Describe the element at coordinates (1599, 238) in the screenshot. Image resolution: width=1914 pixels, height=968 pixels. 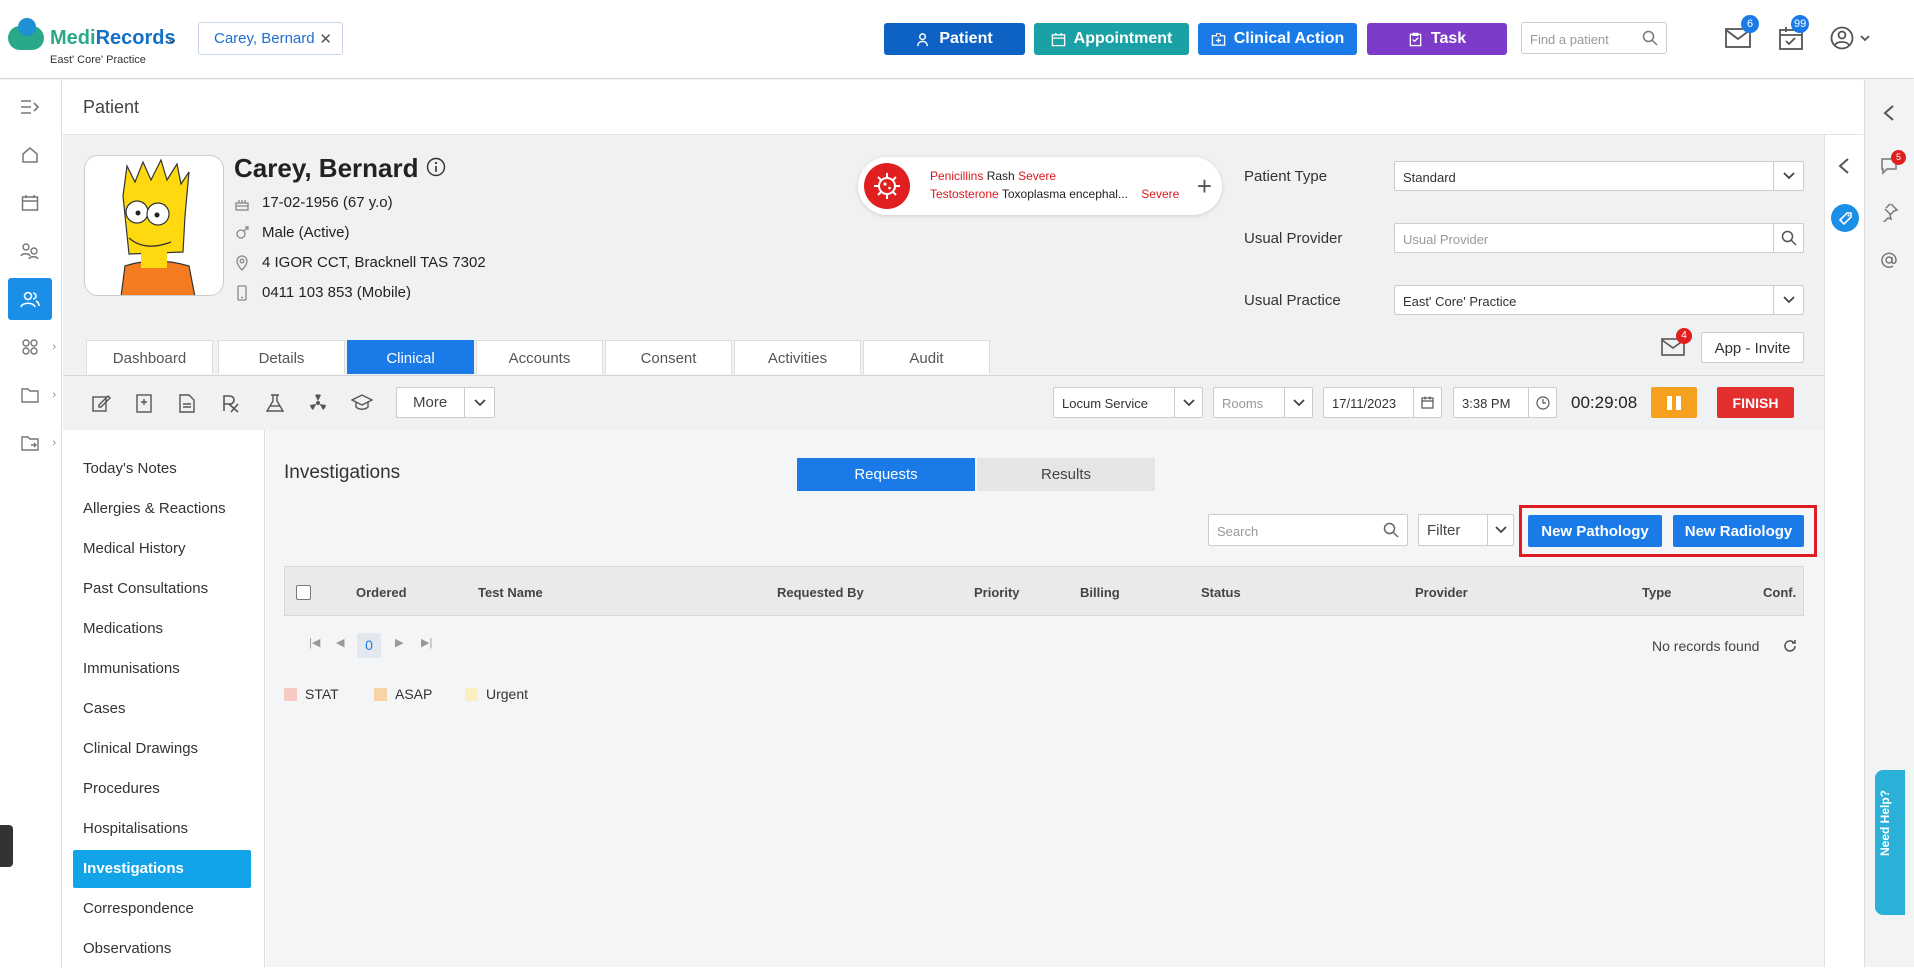
I see `usual-provider-input: Usual Provider` at that location.